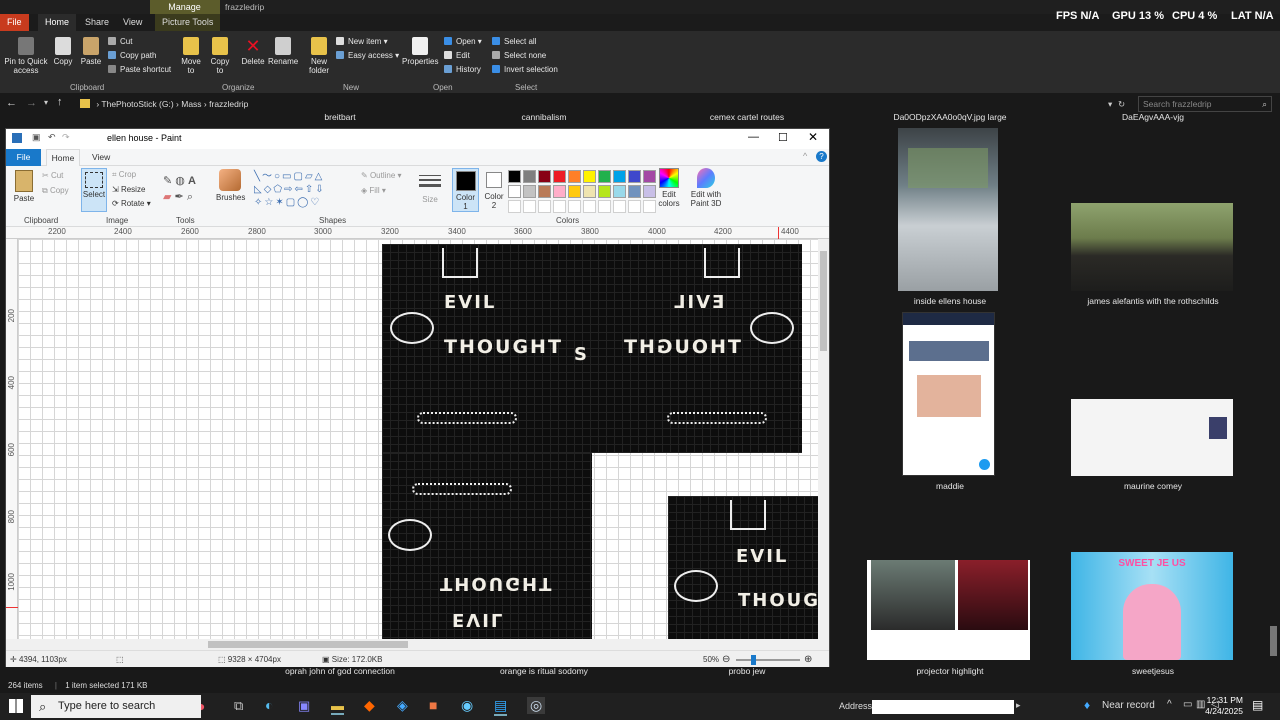 This screenshot has width=1280, height=720. I want to click on thumbnail-projector, so click(948, 610).